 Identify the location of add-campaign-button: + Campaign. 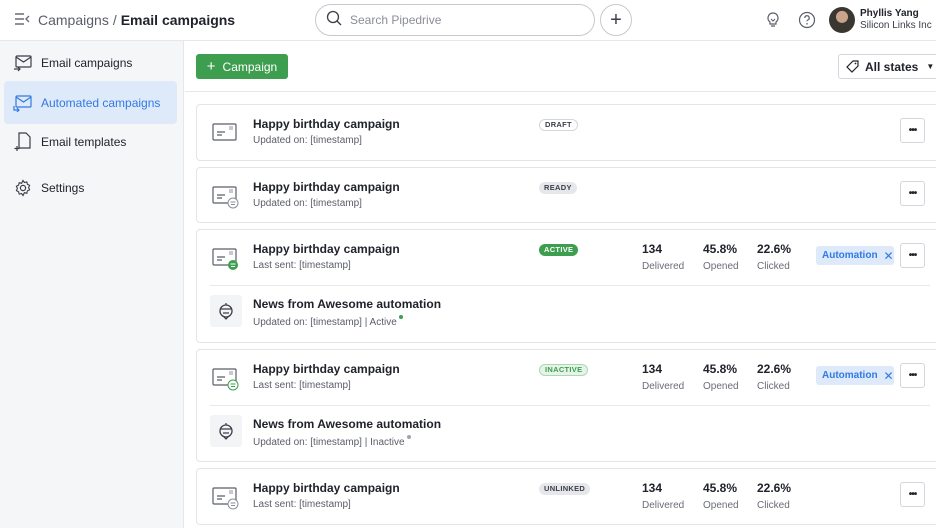
(242, 66).